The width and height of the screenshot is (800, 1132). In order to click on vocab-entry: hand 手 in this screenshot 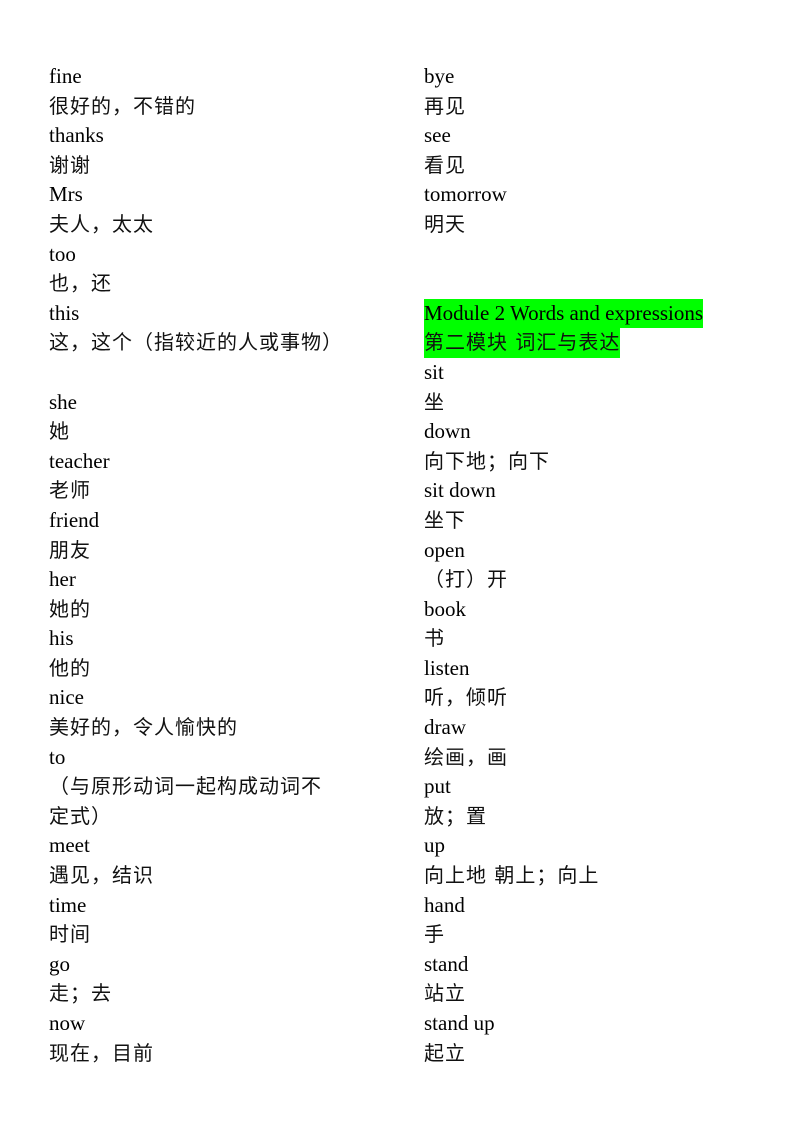, I will do `click(594, 920)`.